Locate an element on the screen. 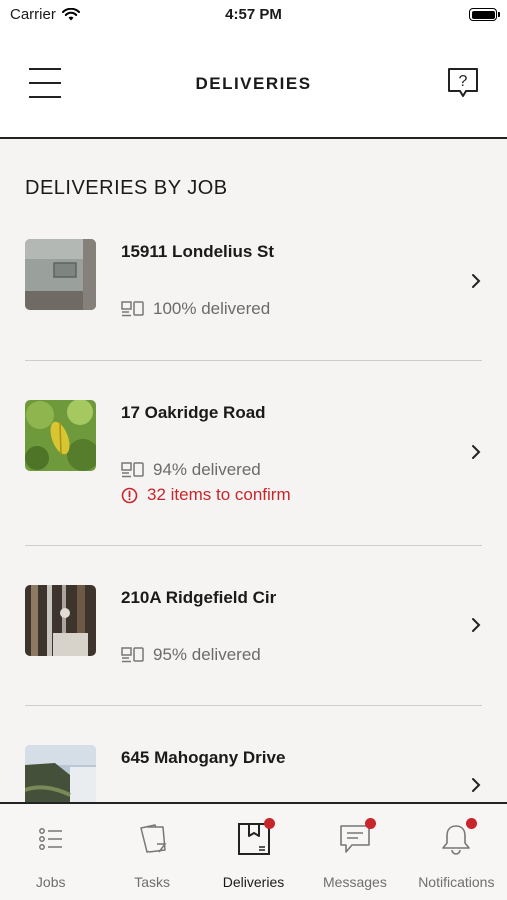 This screenshot has height=900, width=507. delivery-progress: 94% delivered is located at coordinates (191, 470).